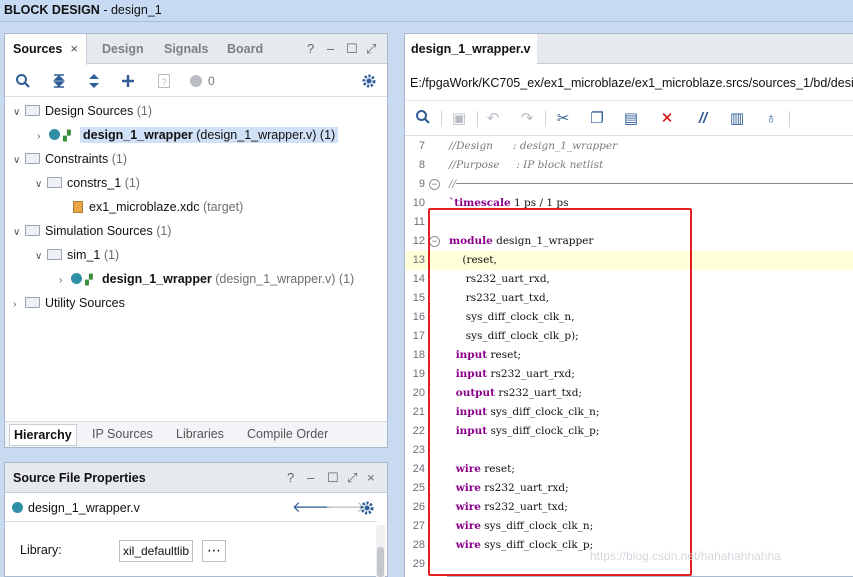 This screenshot has height=577, width=853. I want to click on code-line: 19 input rs232_uart_rxd;, so click(629, 374).